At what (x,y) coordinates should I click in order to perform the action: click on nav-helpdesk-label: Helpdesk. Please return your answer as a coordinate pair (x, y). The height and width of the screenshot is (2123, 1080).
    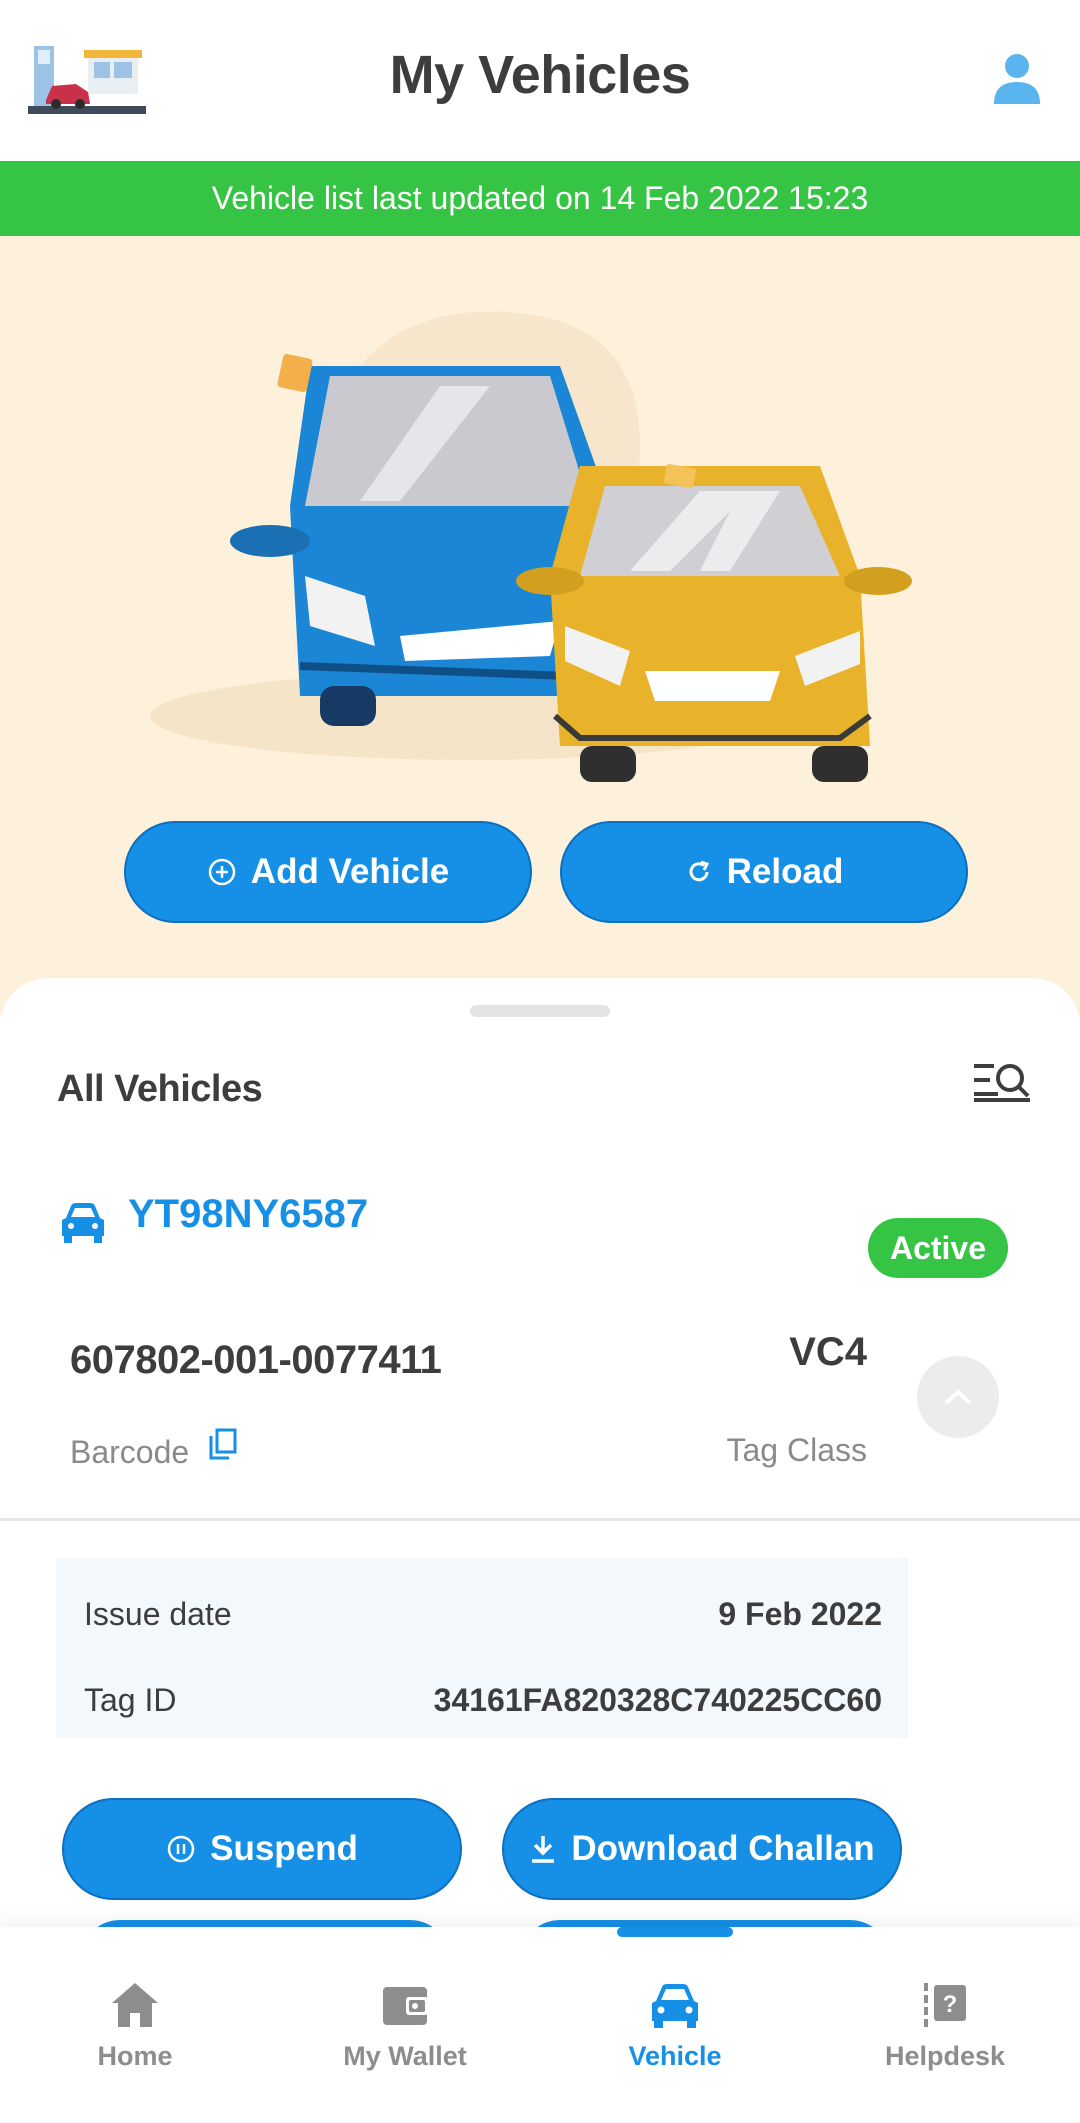
    Looking at the image, I should click on (945, 2056).